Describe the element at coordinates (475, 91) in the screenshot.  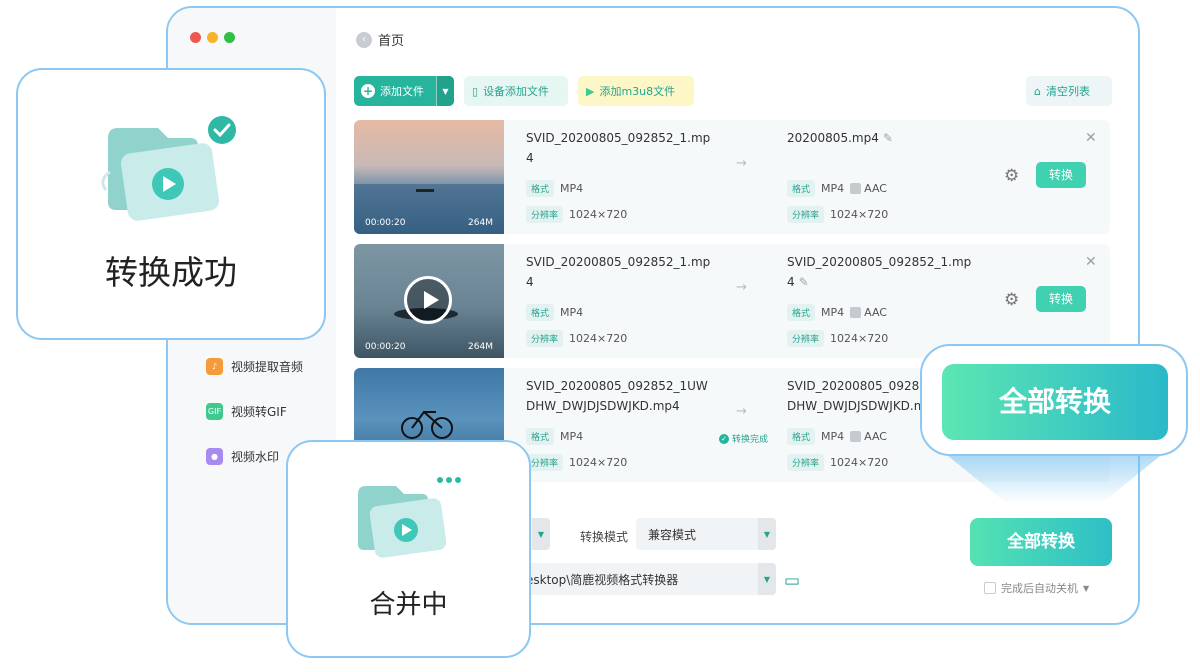
I see `phone-icon: ▯` at that location.